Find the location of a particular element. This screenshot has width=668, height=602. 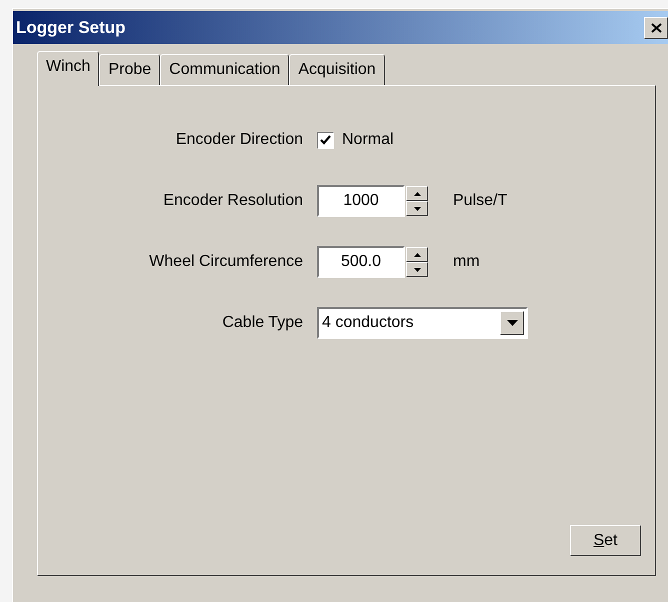

dropdown-button is located at coordinates (512, 323).